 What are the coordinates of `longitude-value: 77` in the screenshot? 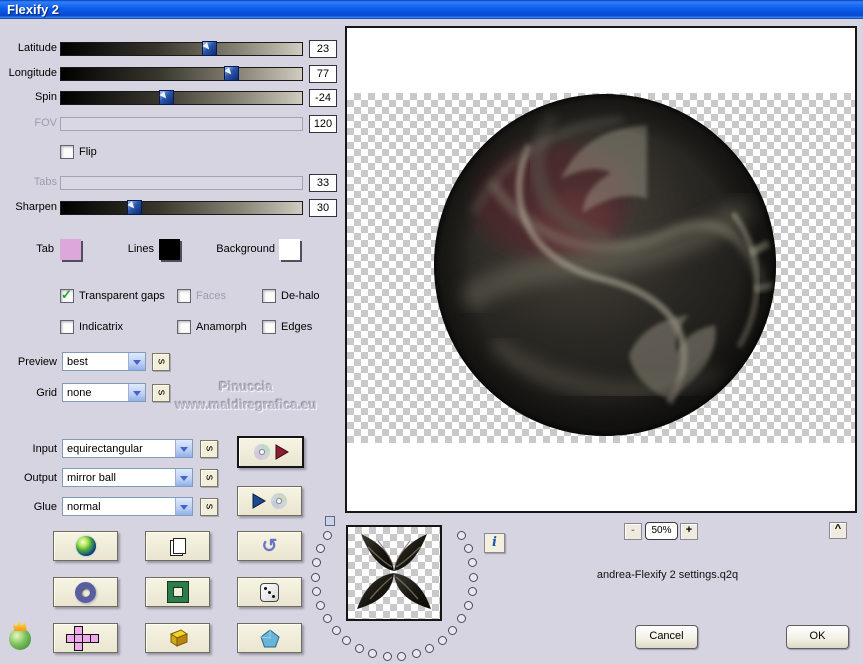 It's located at (323, 74).